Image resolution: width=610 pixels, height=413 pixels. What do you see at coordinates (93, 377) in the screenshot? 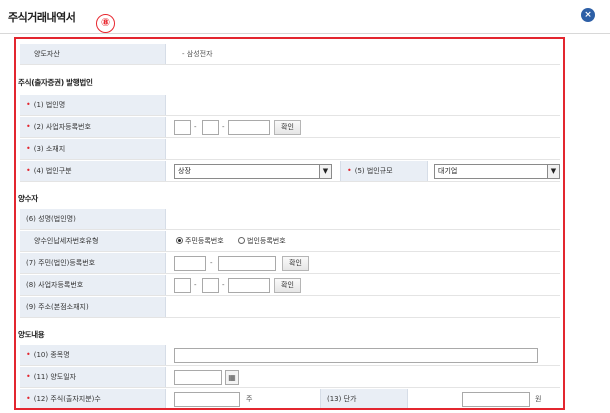
I see `transfer-date-label: • (11) 양도일자` at bounding box center [93, 377].